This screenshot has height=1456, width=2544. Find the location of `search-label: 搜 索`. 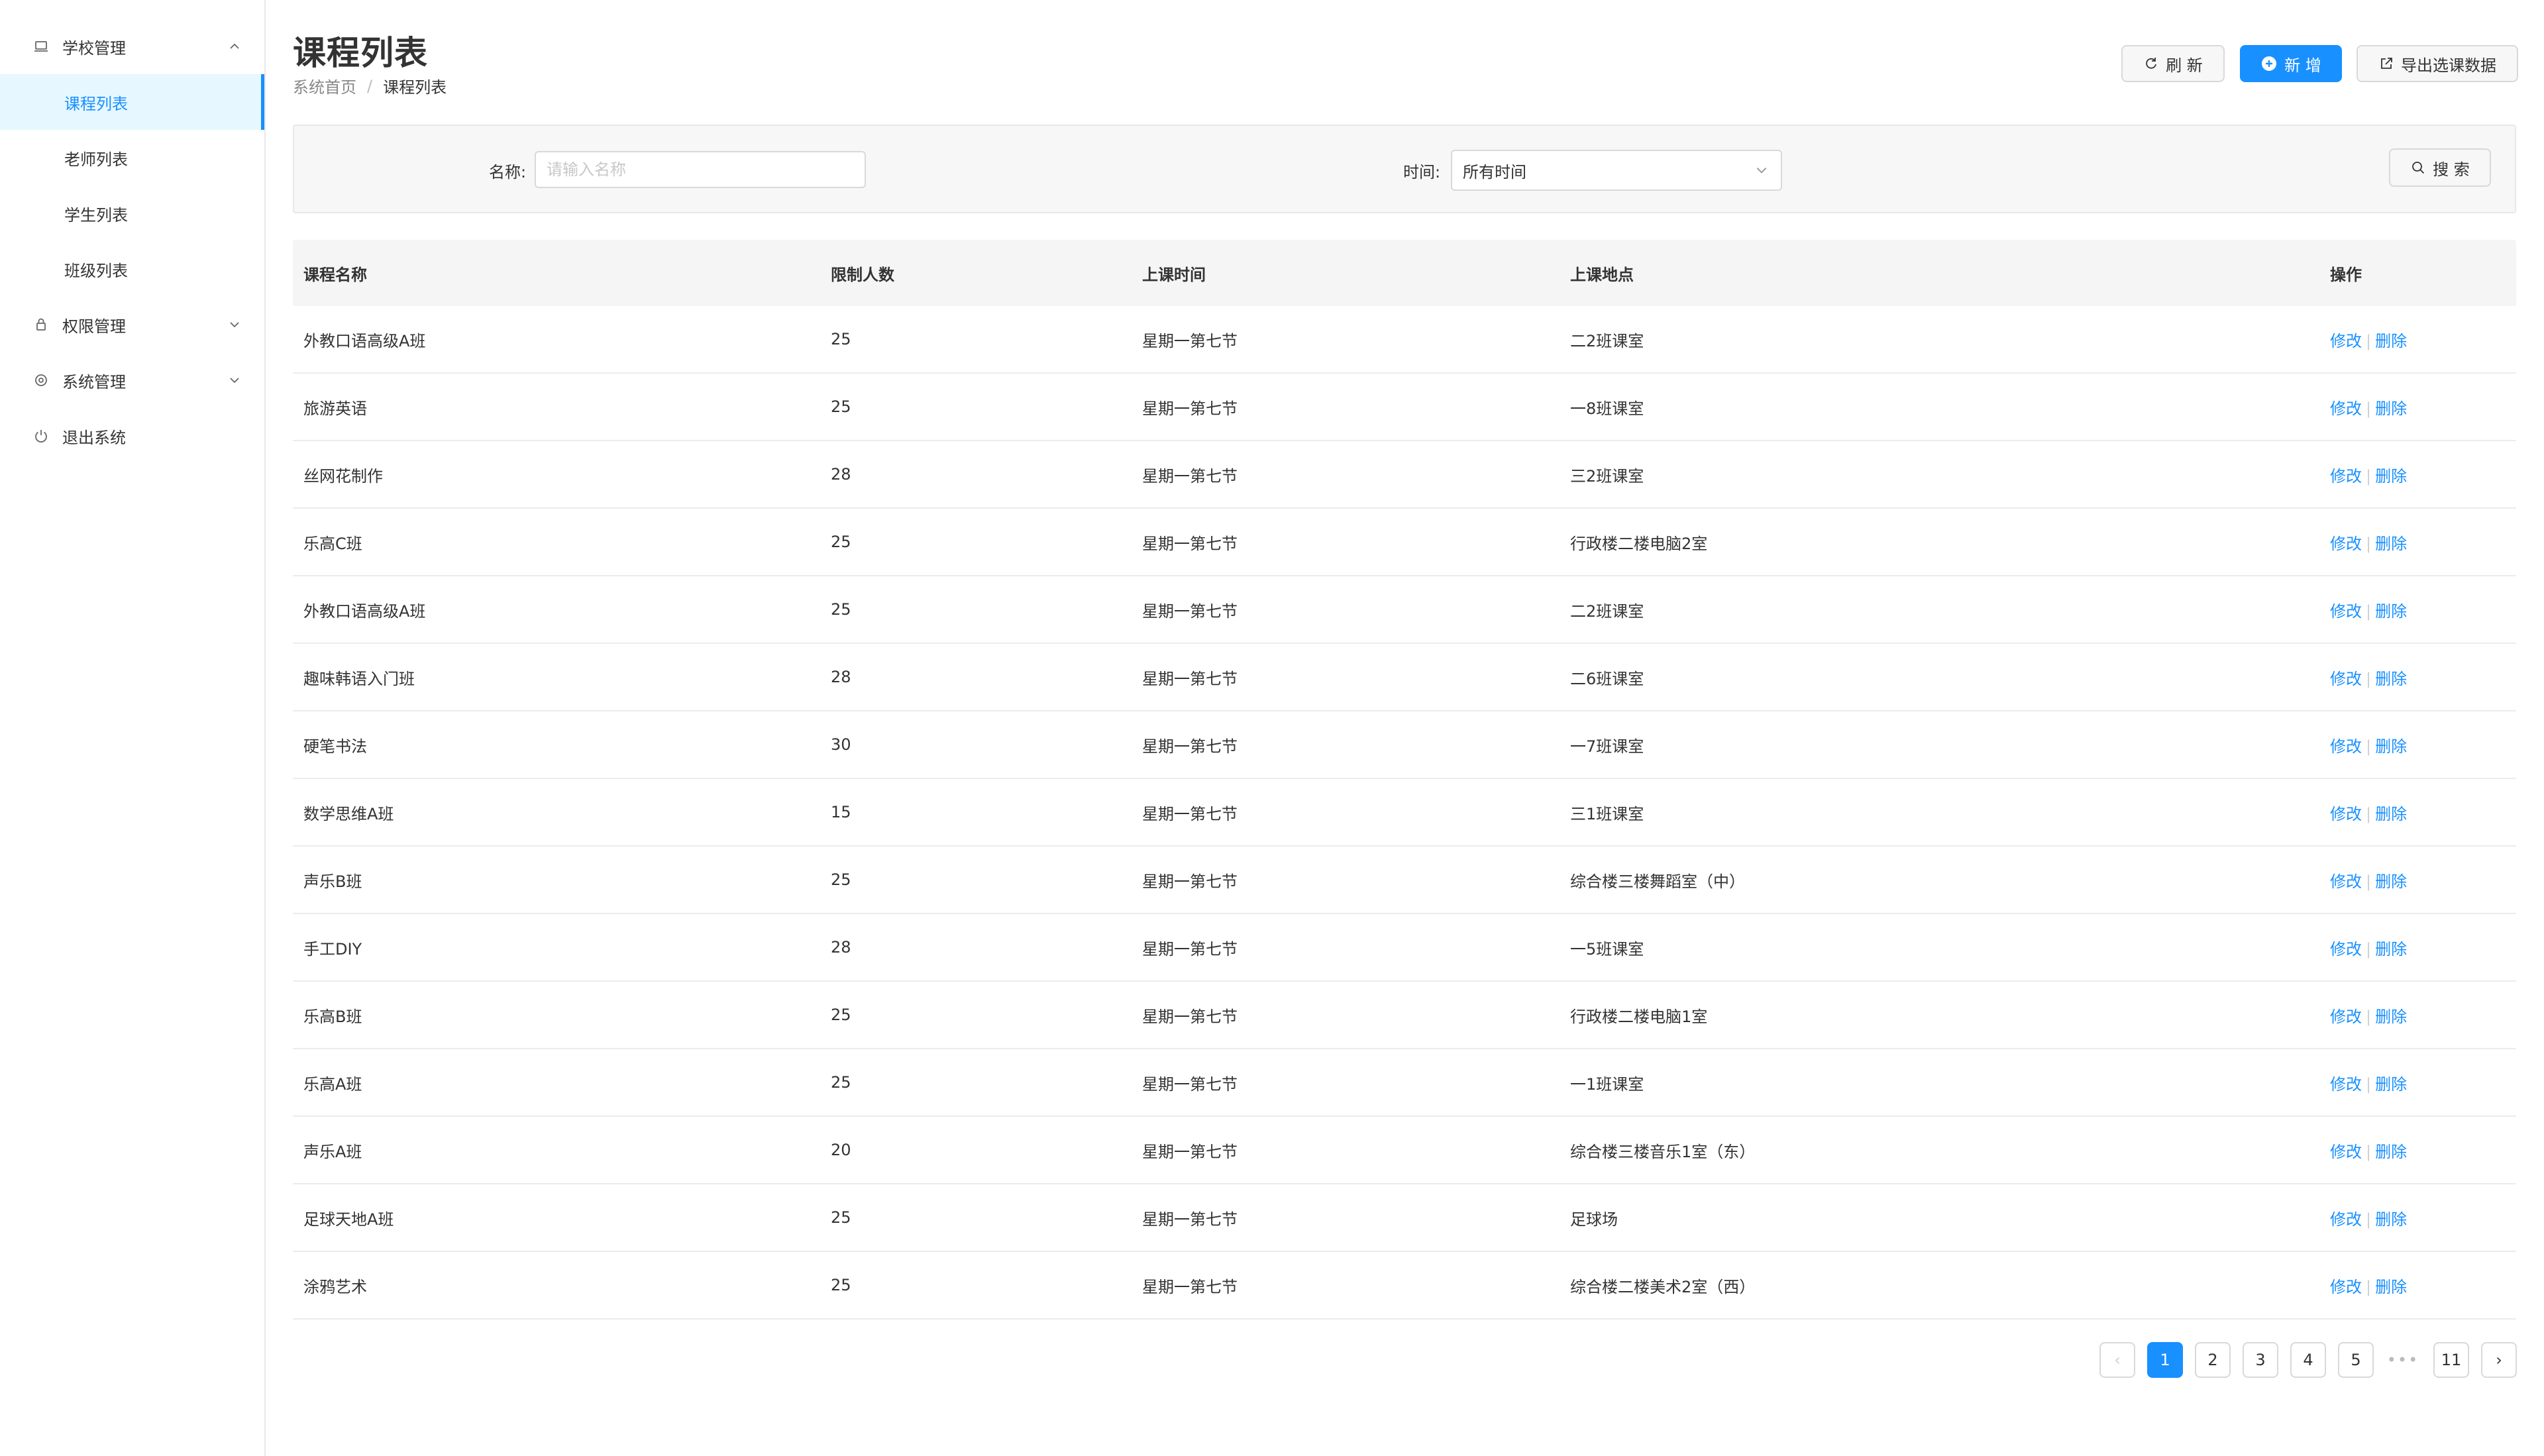

search-label: 搜 索 is located at coordinates (2451, 169).